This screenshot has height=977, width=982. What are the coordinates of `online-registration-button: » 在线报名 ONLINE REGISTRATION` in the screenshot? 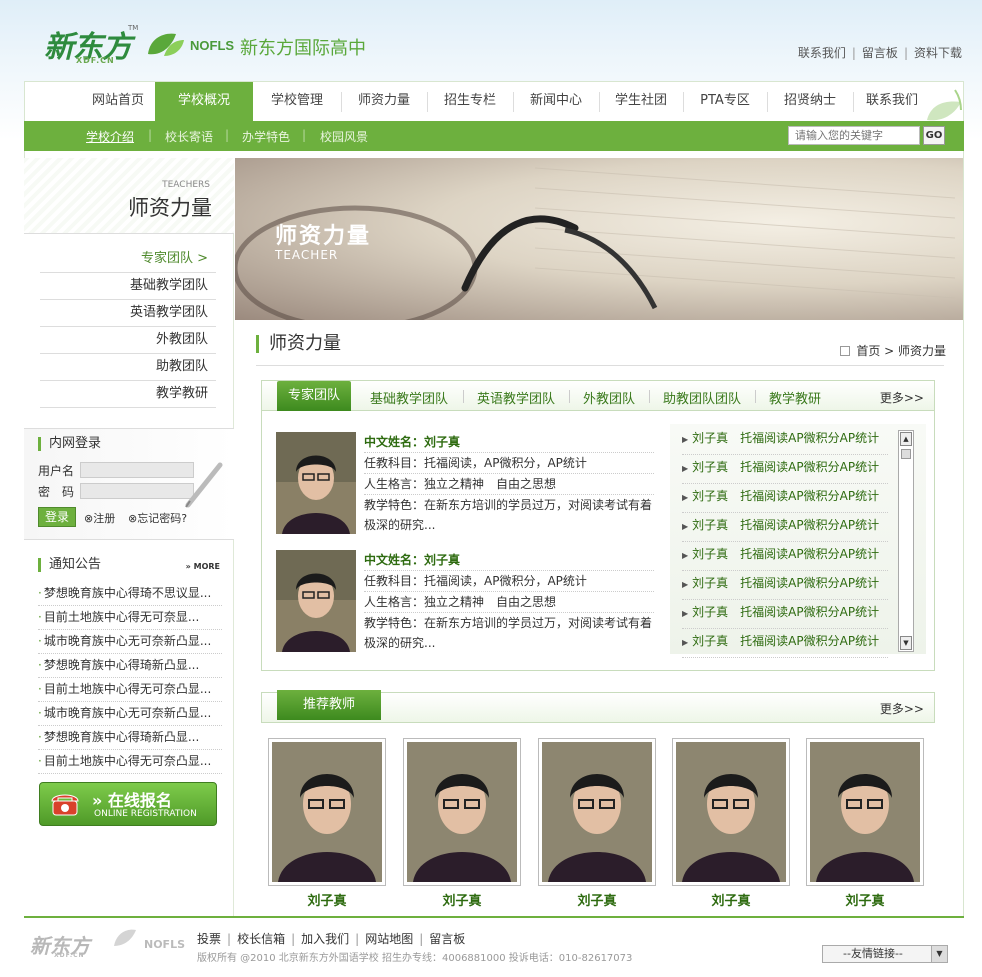 It's located at (128, 804).